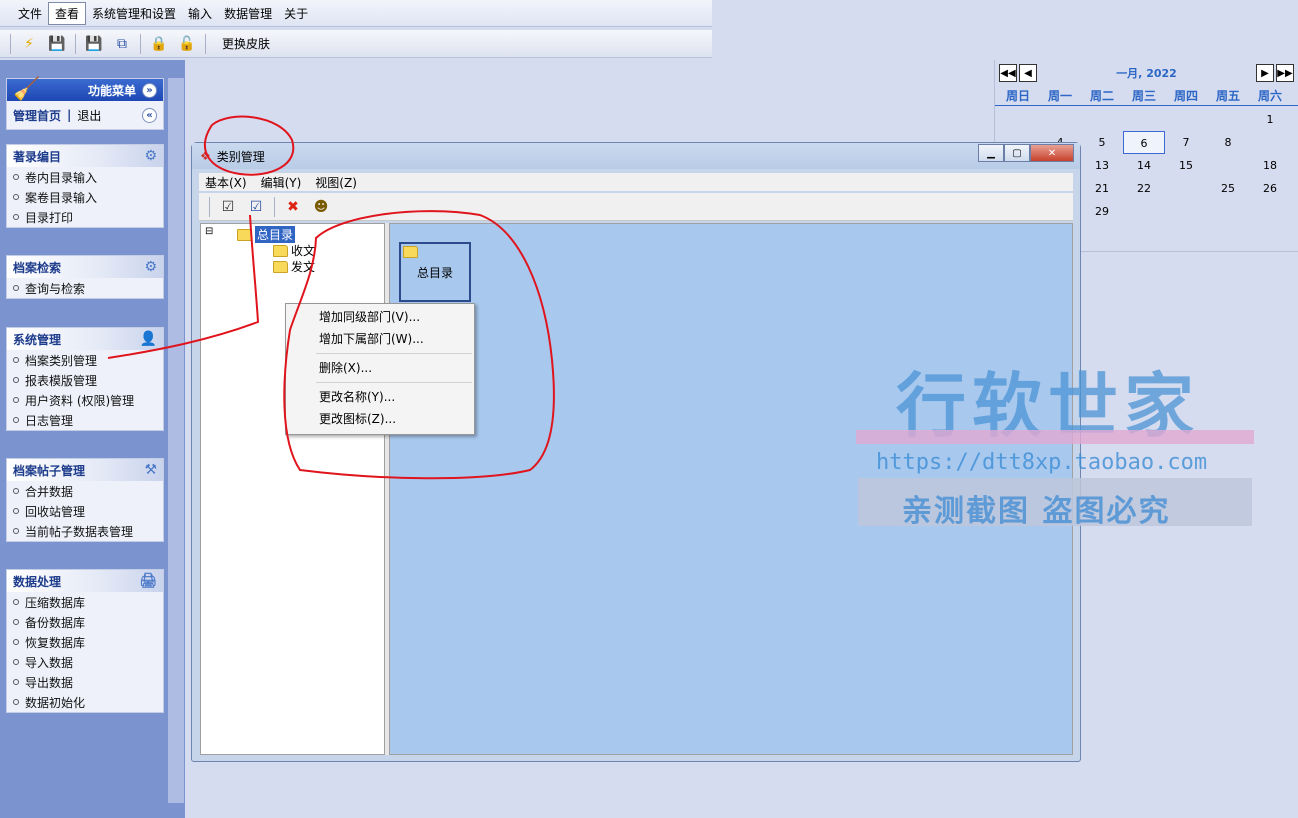 The height and width of the screenshot is (818, 1298). What do you see at coordinates (294, 250) in the screenshot?
I see `tree-node-incoming: 收文` at bounding box center [294, 250].